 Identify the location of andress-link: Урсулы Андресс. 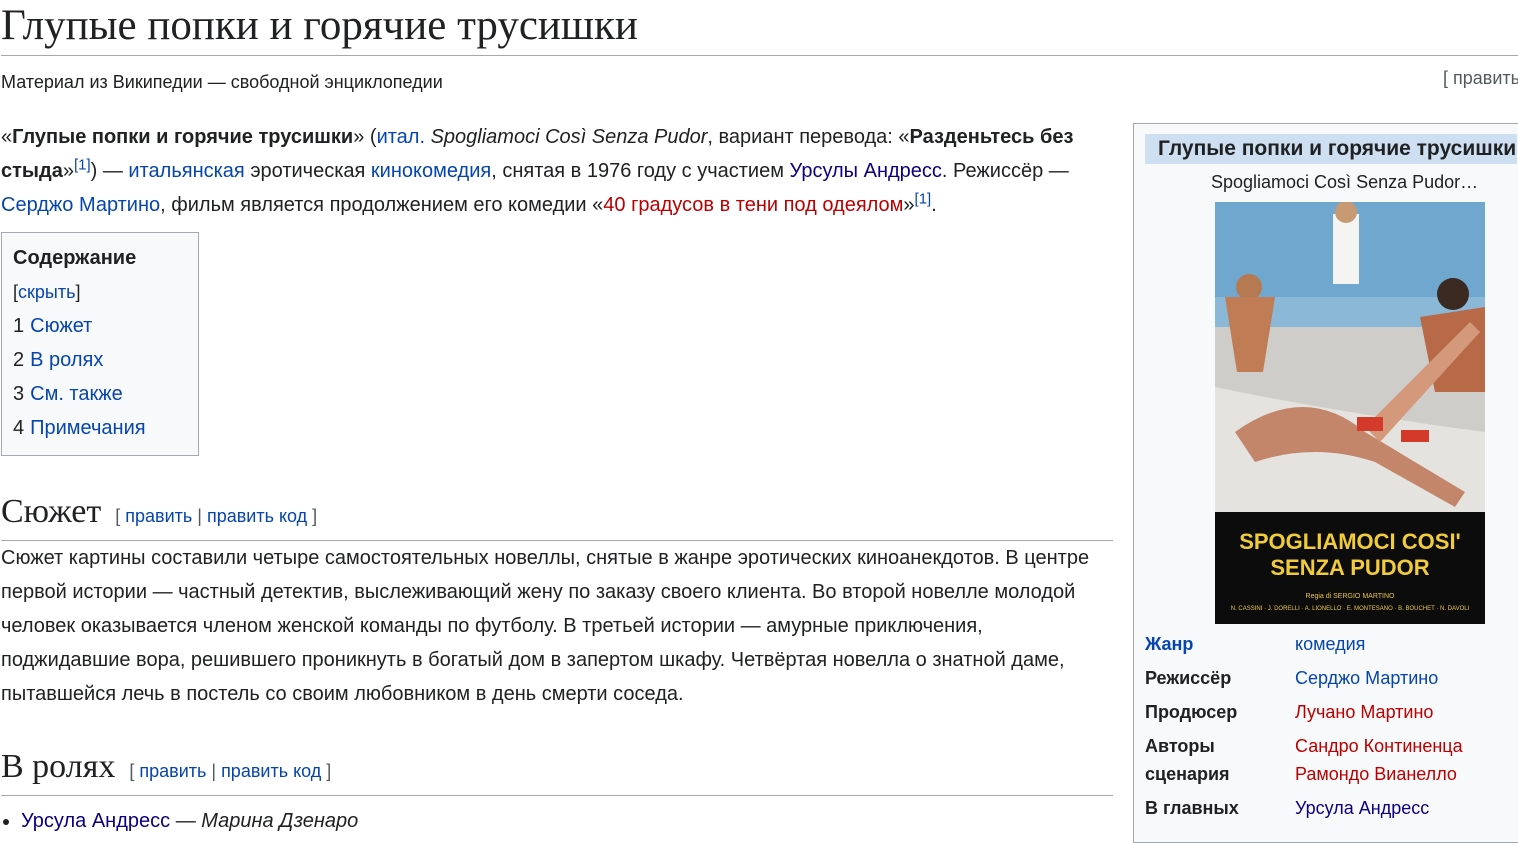
(866, 171).